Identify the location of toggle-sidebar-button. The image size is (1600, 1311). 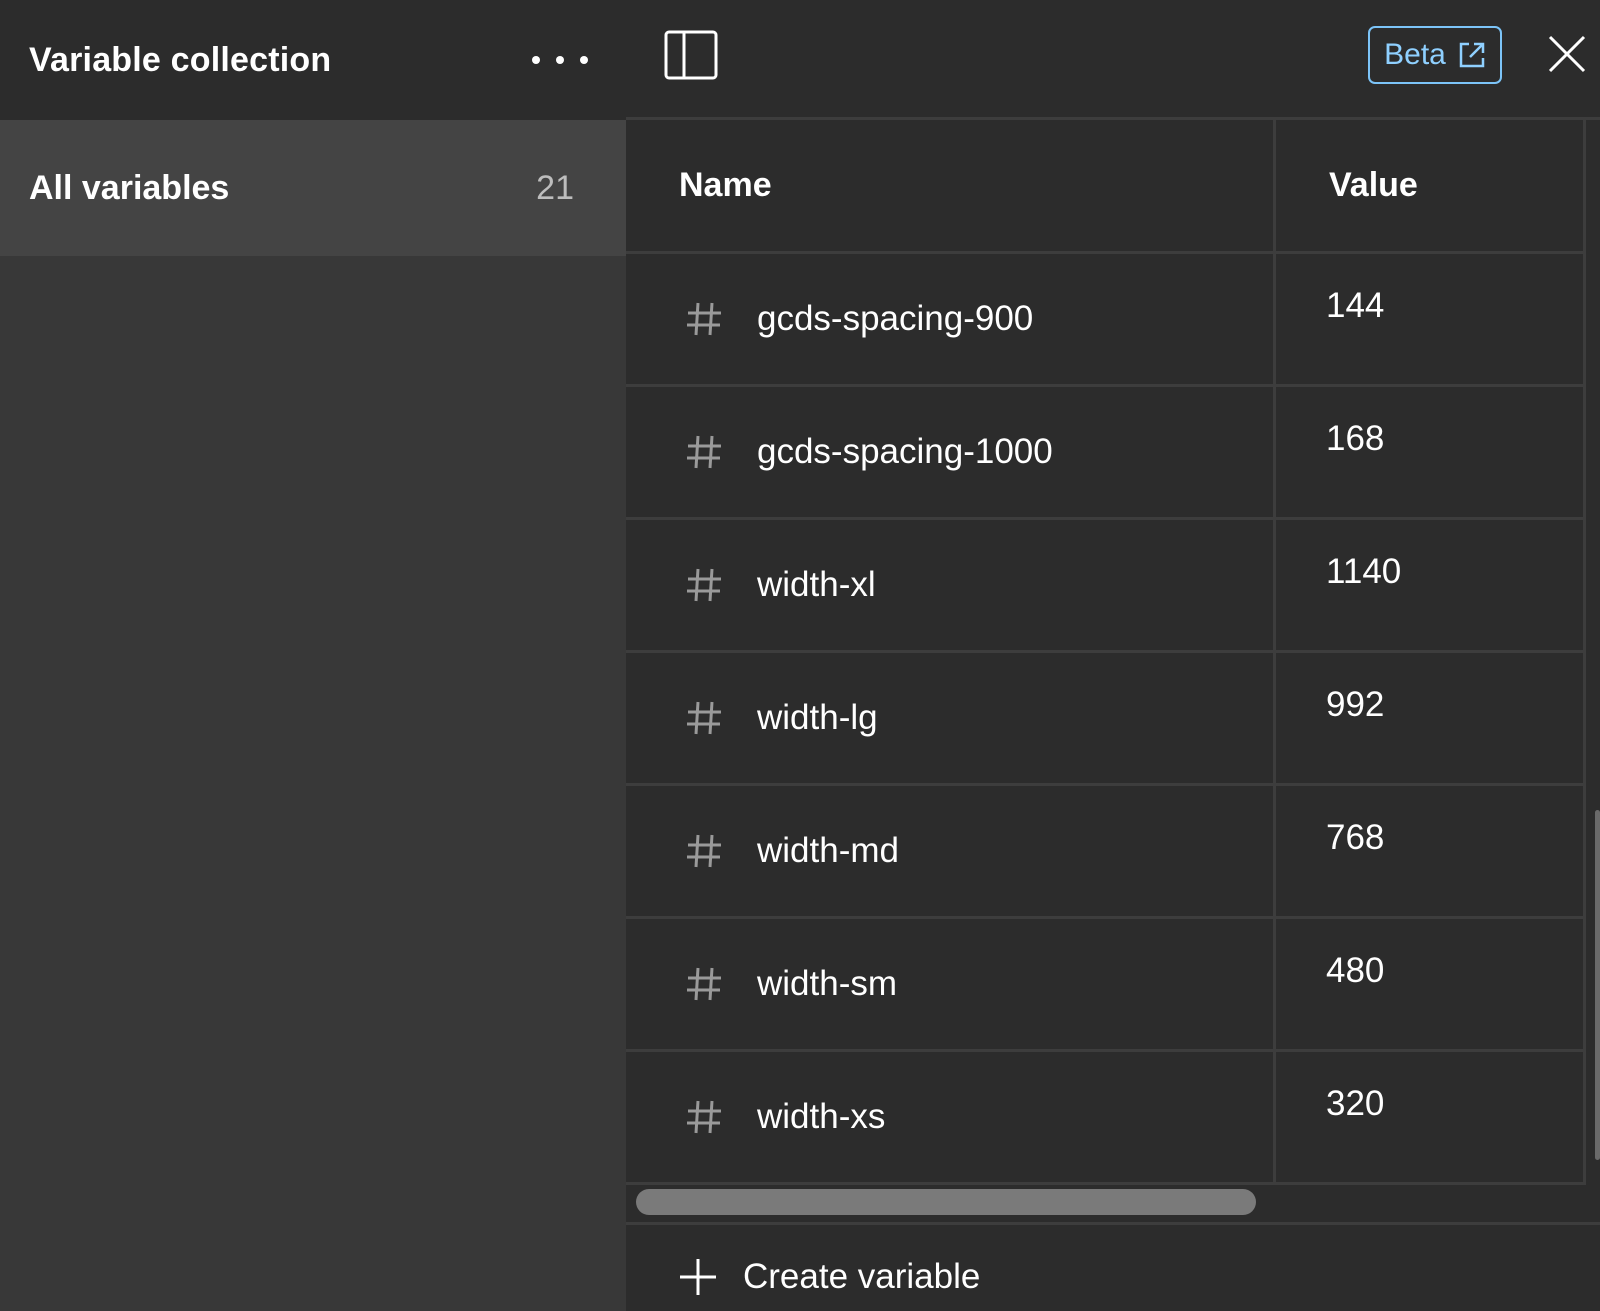
(691, 55).